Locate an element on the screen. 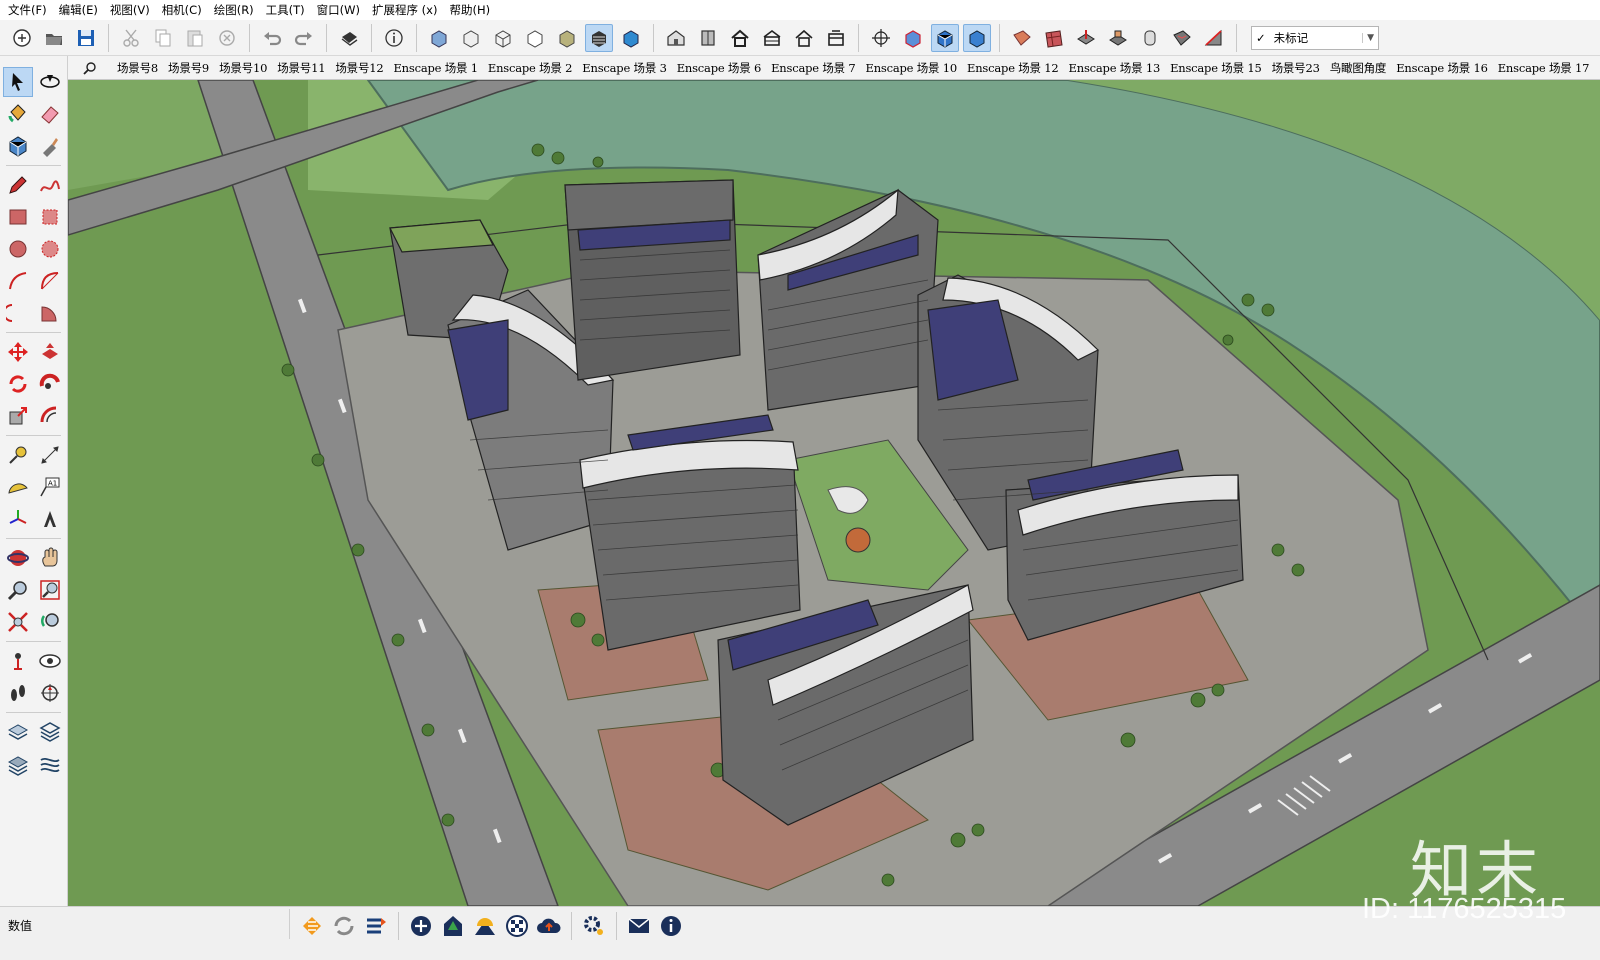  add-location-icon is located at coordinates (421, 926).